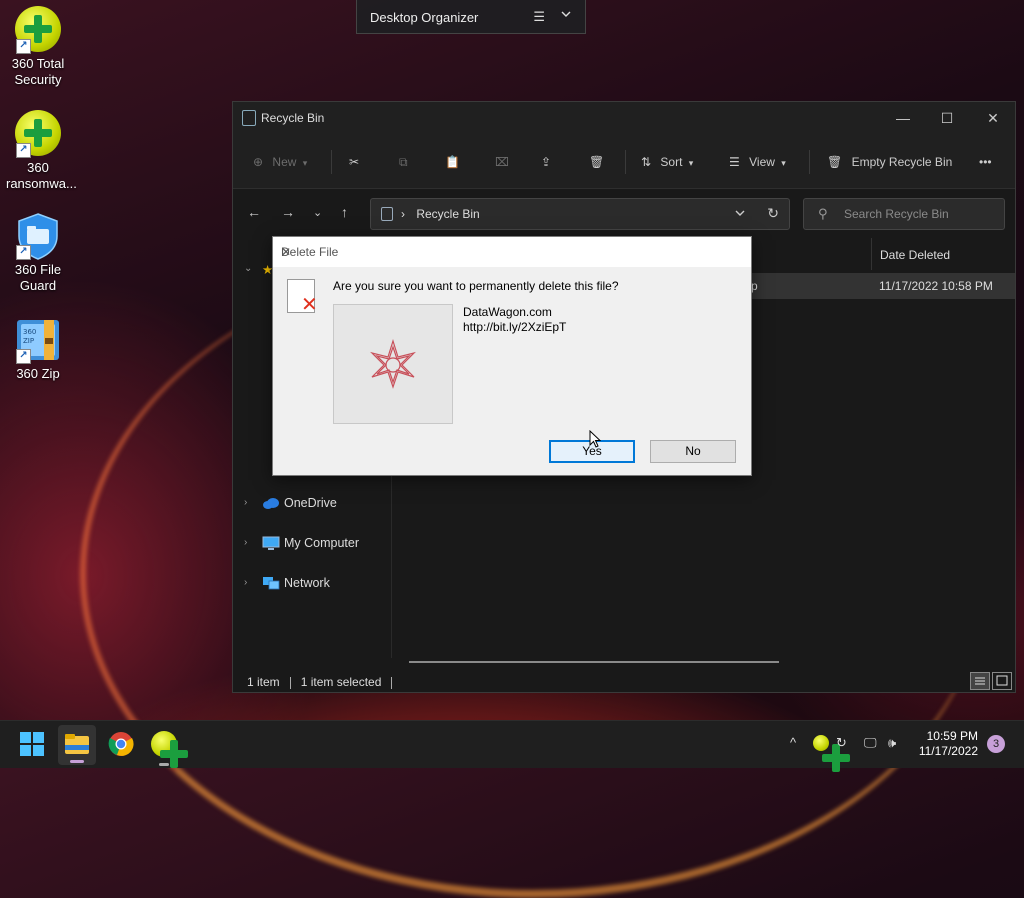  I want to click on desktop-icon-360-file-guard: ↗ 360 File Guard, so click(38, 253).